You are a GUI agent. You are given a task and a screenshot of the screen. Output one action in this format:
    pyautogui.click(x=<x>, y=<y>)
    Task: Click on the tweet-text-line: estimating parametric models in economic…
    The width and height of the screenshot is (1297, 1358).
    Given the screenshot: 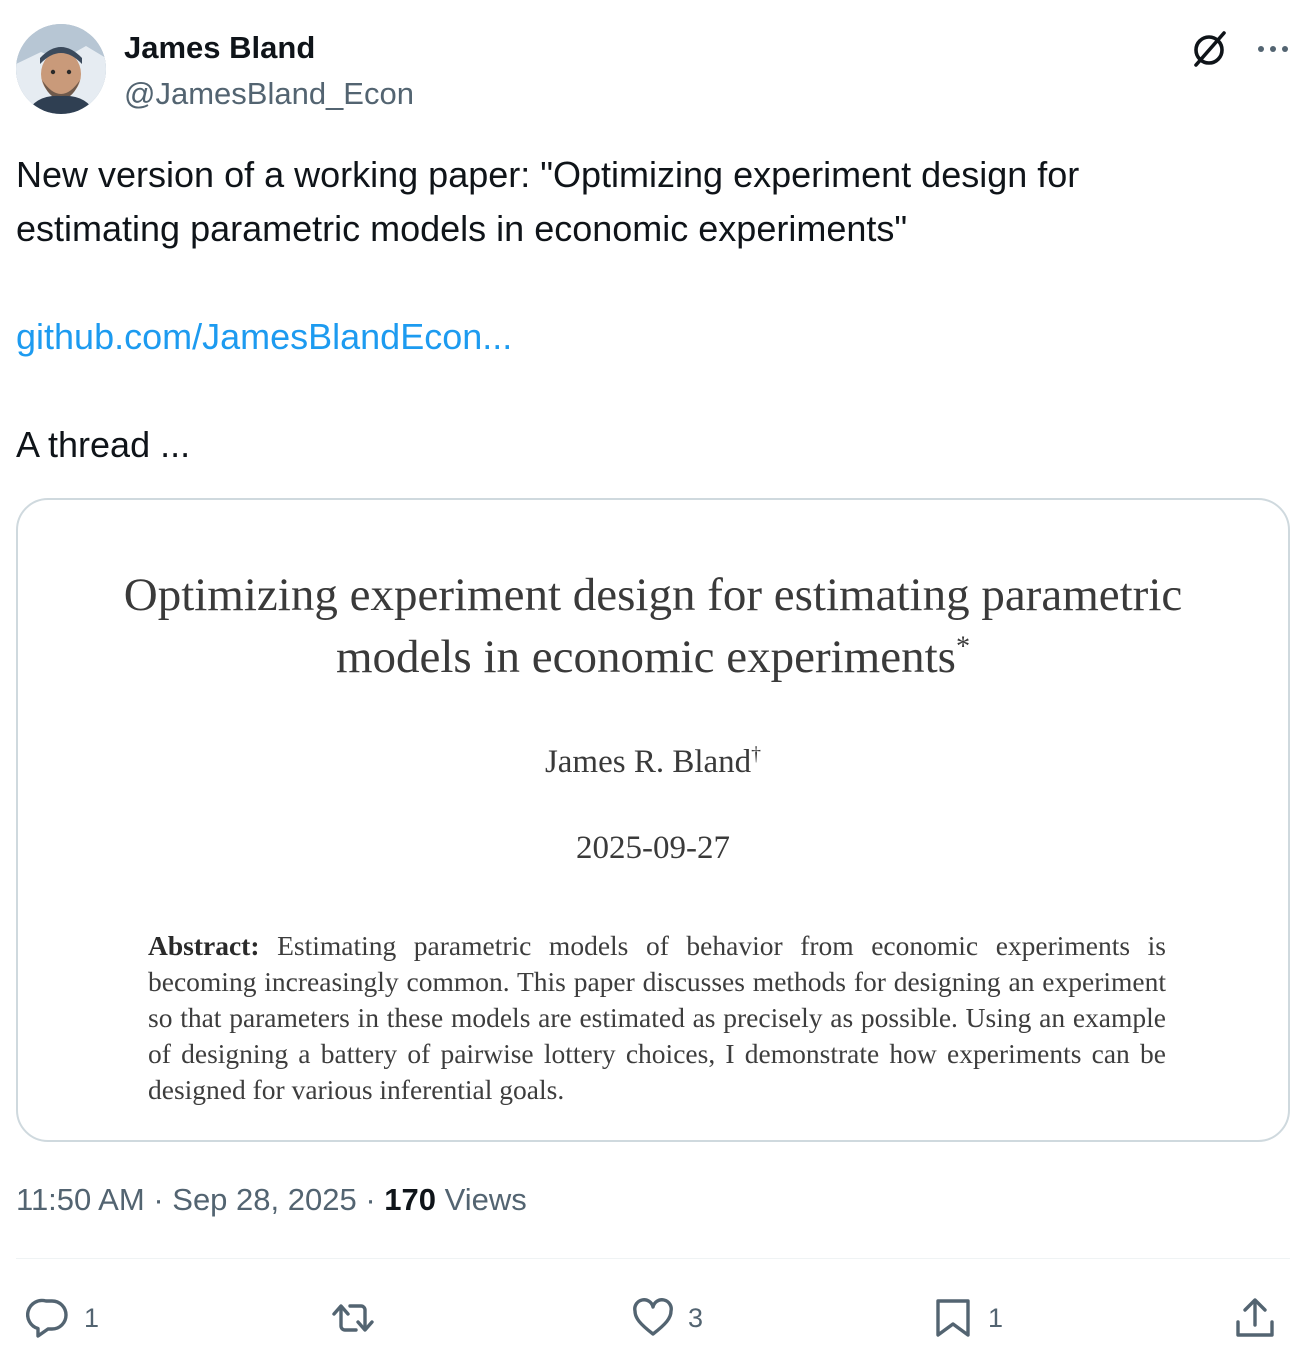 What is the action you would take?
    pyautogui.click(x=462, y=228)
    